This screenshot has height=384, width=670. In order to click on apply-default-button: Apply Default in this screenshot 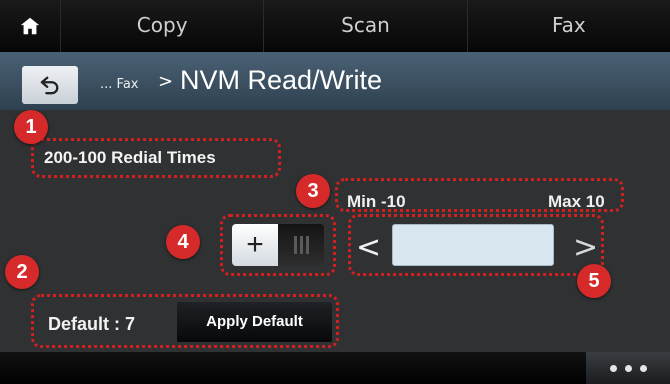, I will do `click(254, 322)`.